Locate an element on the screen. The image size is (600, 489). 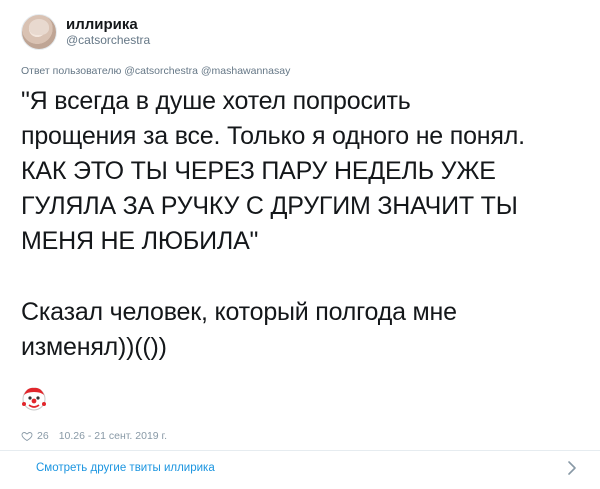
tweet-line: Сказал человек, который полгода мне is located at coordinates (239, 312).